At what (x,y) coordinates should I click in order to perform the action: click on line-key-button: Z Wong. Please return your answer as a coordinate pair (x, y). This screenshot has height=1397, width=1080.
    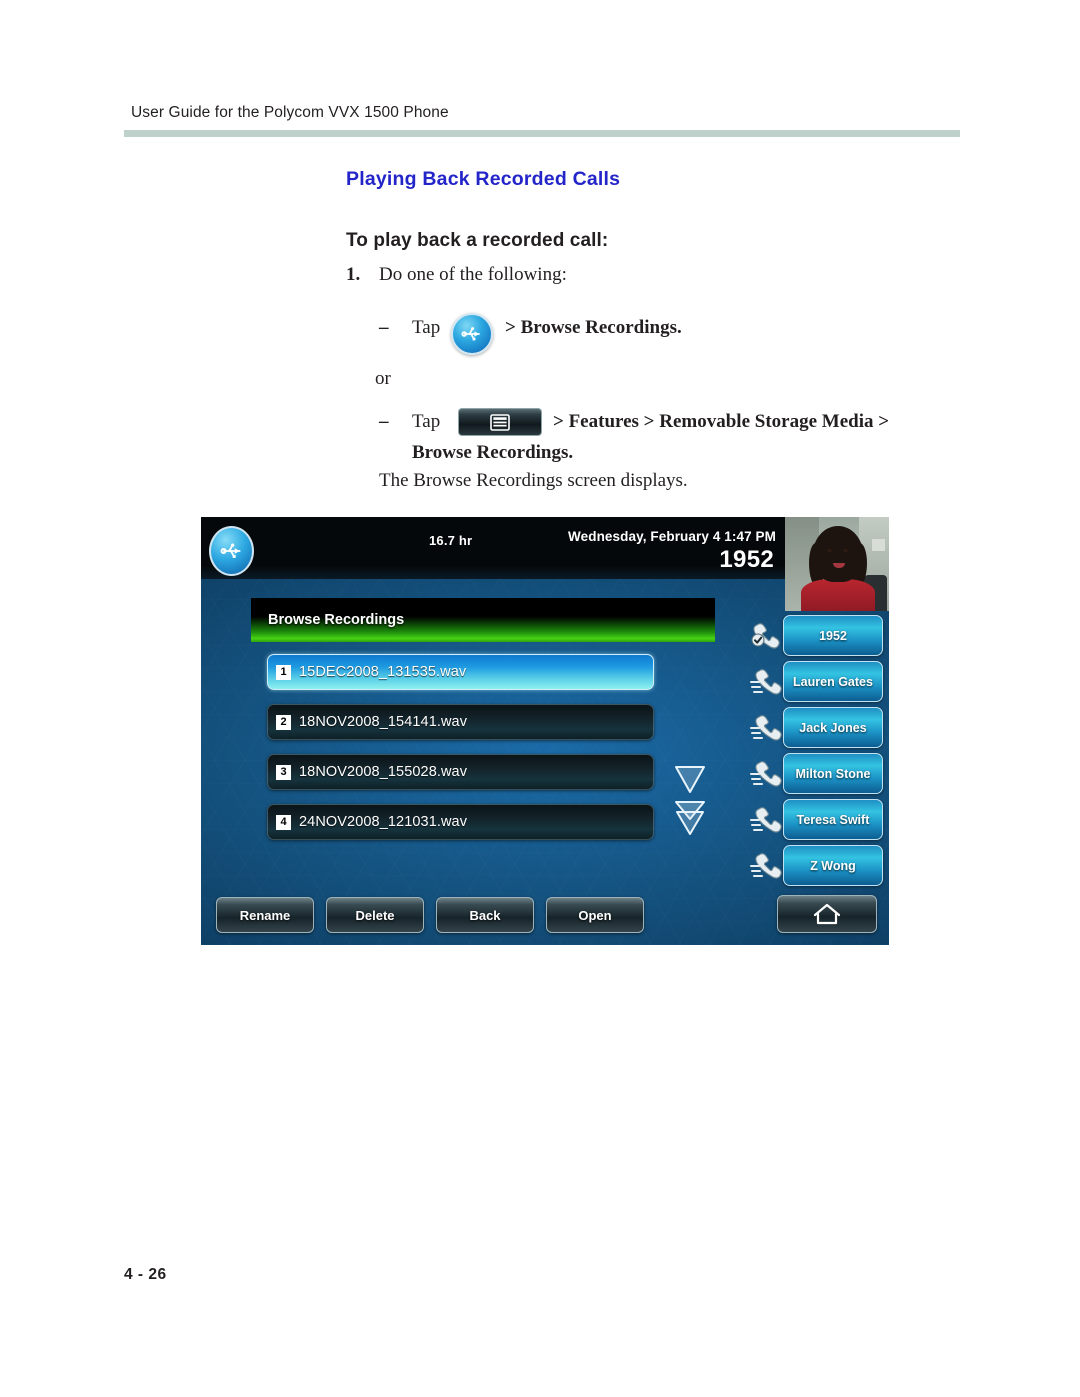
    Looking at the image, I should click on (833, 865).